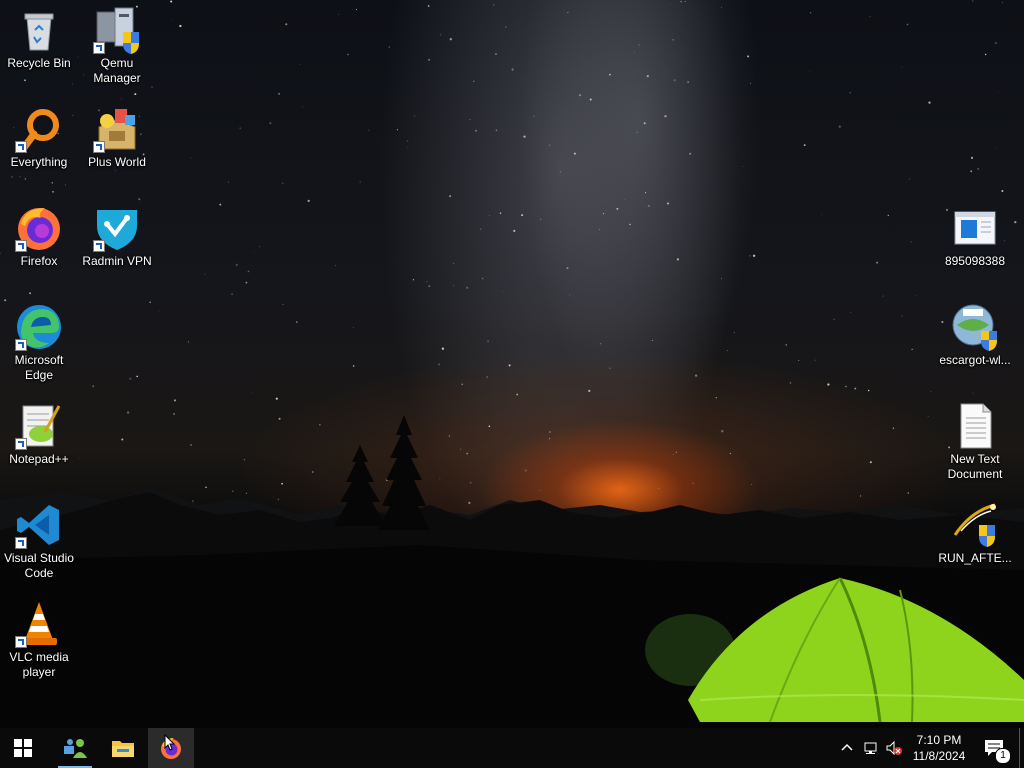 This screenshot has width=1024, height=768. I want to click on plus-world-icon, so click(117, 129).